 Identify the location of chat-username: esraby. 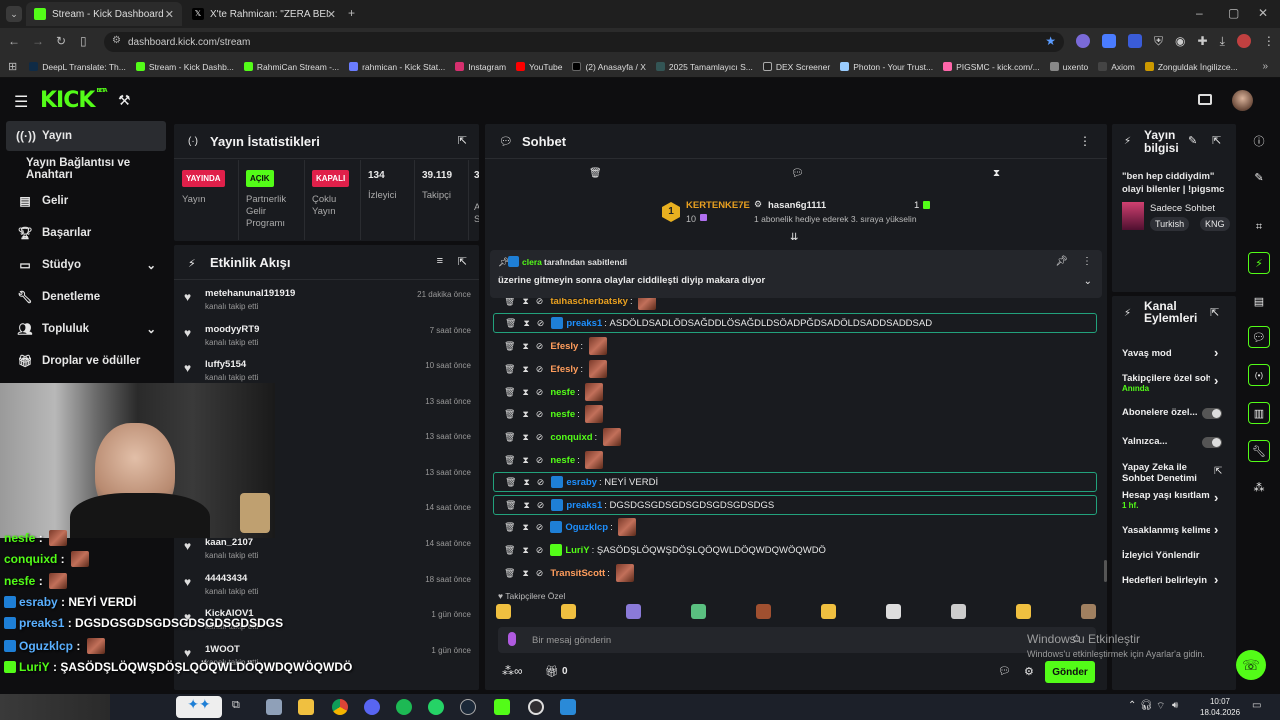
(581, 482).